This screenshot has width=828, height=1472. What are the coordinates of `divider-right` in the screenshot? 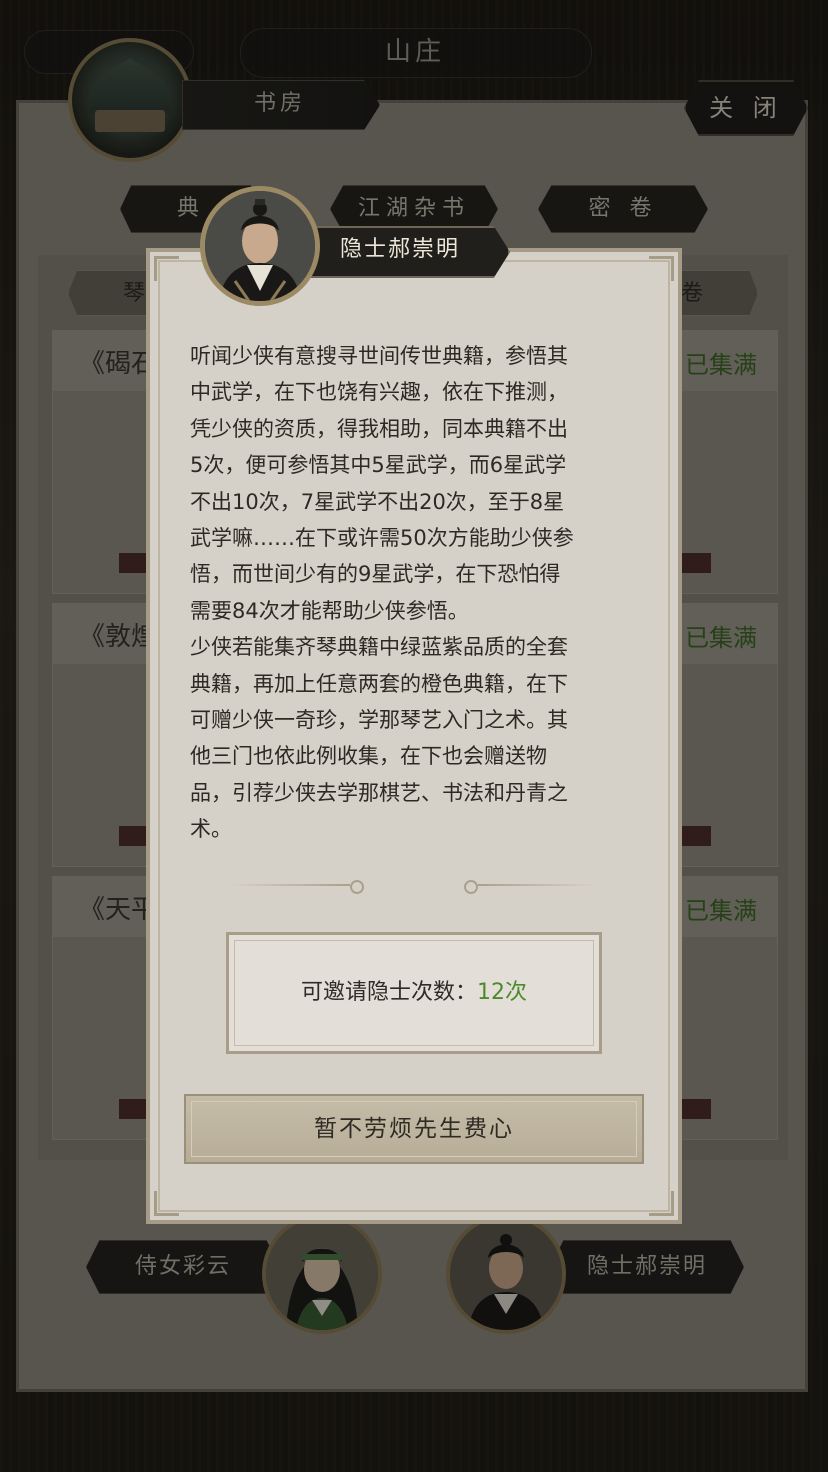 It's located at (531, 887).